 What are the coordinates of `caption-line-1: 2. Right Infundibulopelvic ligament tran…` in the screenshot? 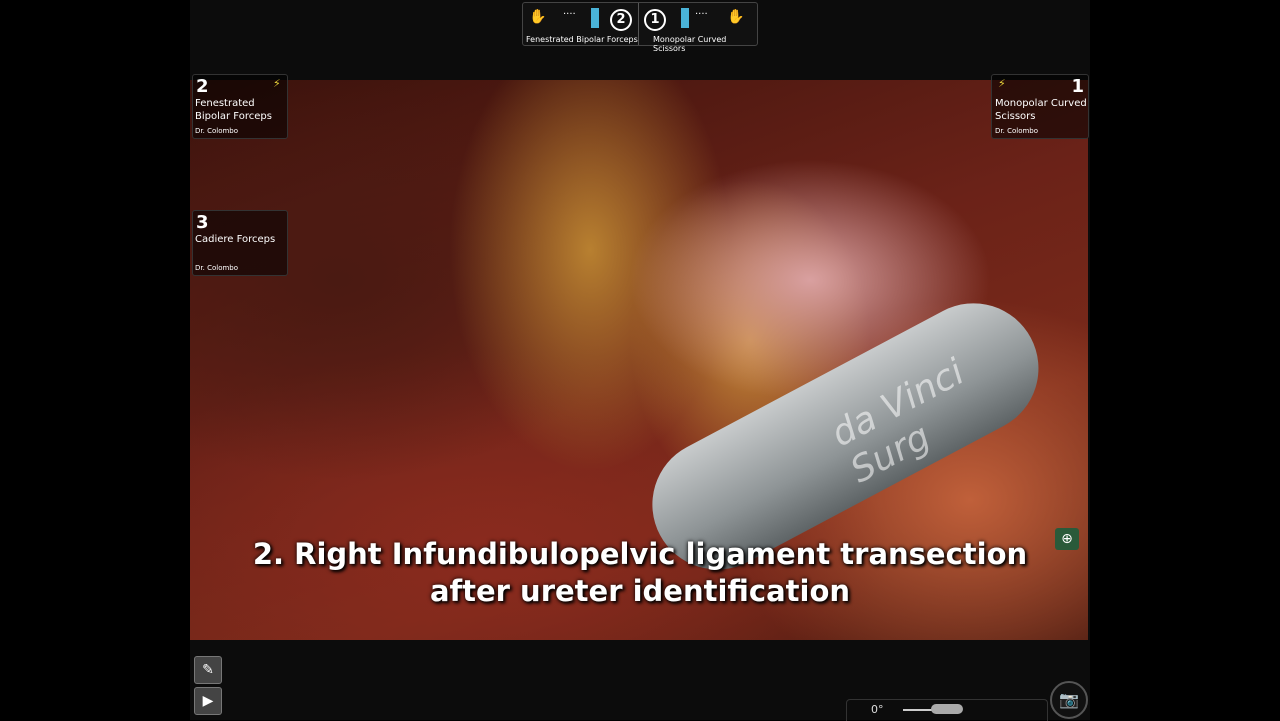 It's located at (640, 554).